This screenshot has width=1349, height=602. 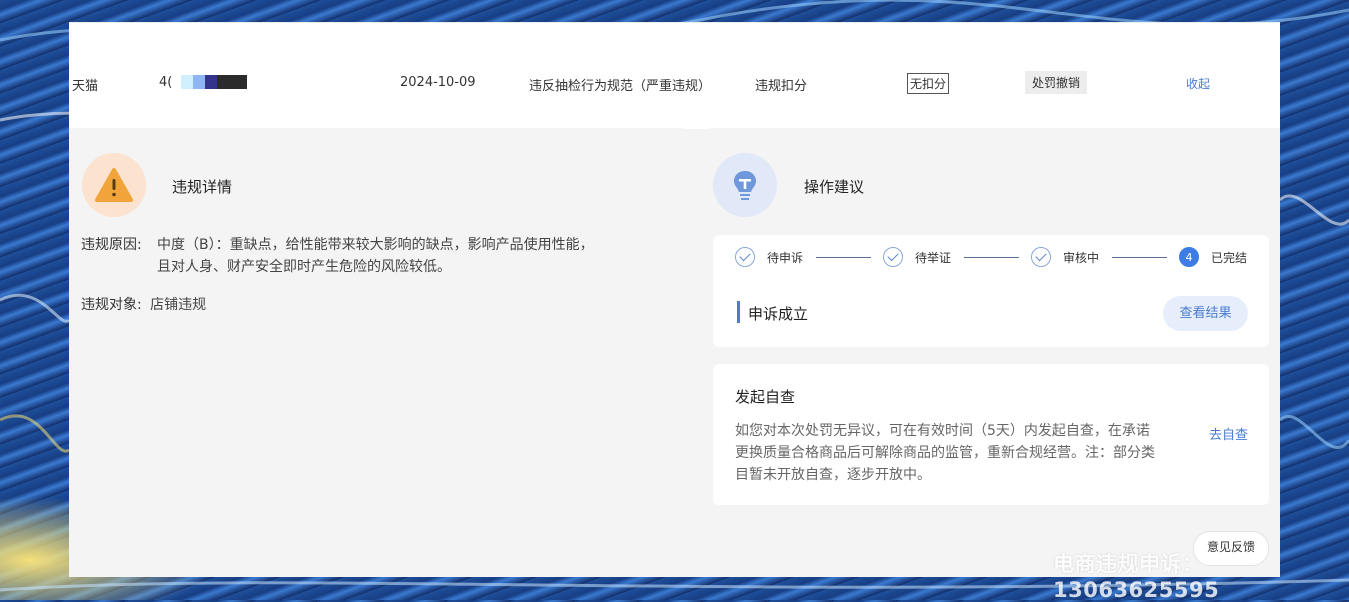 I want to click on collapse-link: 收起, so click(x=1198, y=83).